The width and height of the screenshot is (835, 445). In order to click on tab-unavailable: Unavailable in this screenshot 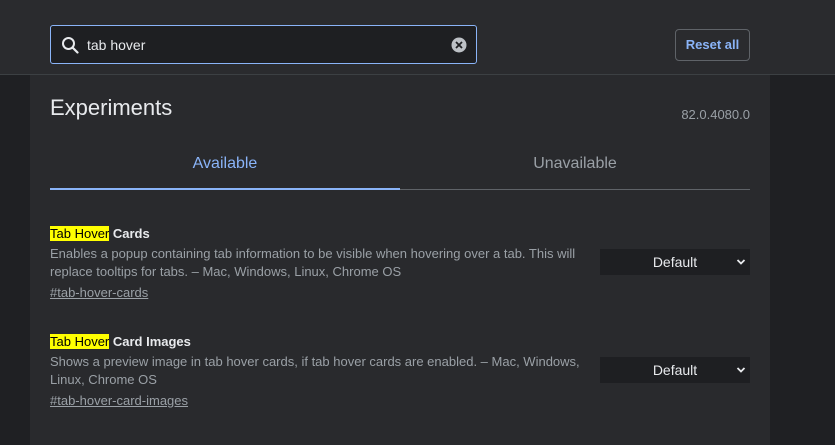, I will do `click(575, 166)`.